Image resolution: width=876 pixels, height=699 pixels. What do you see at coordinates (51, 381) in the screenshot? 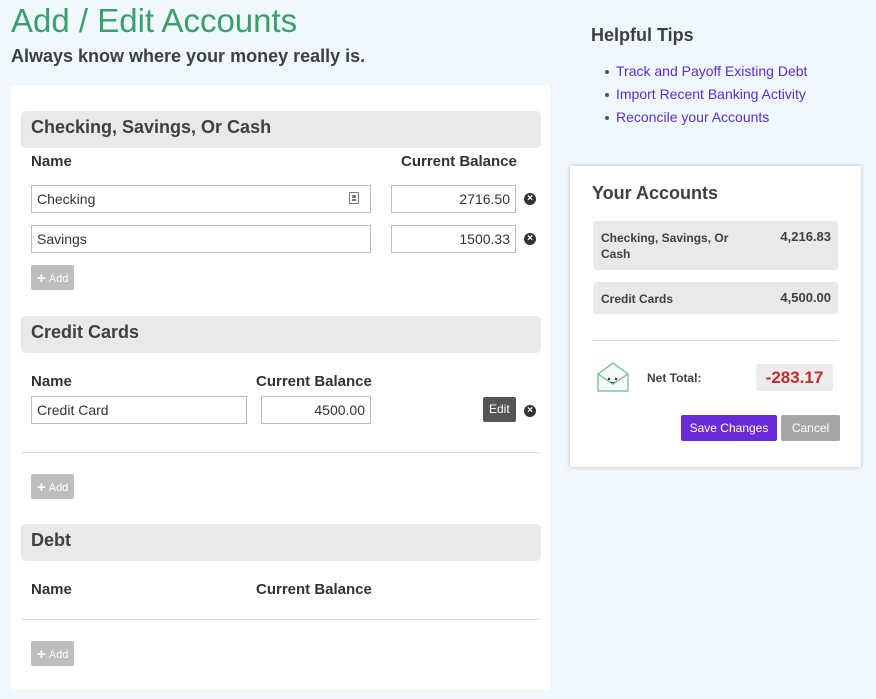
I see `credit-column-name: Name` at bounding box center [51, 381].